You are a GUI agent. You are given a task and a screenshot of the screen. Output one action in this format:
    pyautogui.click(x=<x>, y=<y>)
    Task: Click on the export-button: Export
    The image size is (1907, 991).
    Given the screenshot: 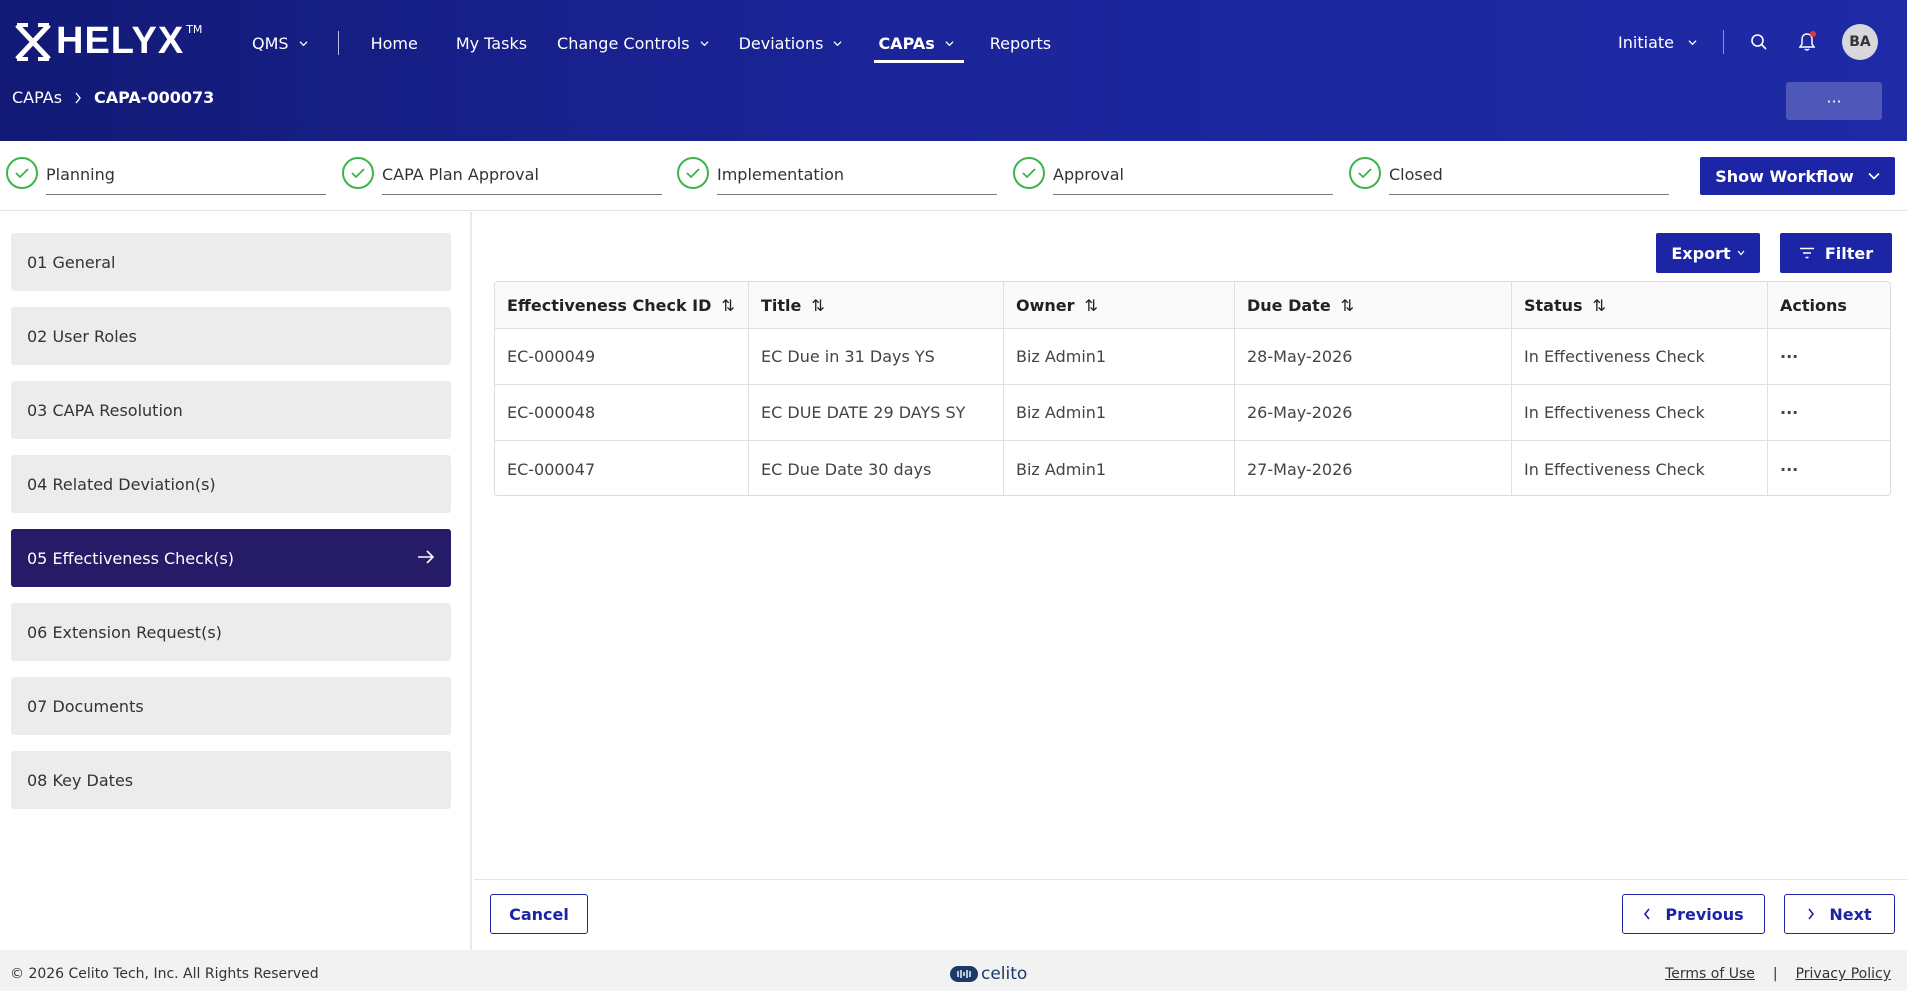 What is the action you would take?
    pyautogui.click(x=1708, y=253)
    